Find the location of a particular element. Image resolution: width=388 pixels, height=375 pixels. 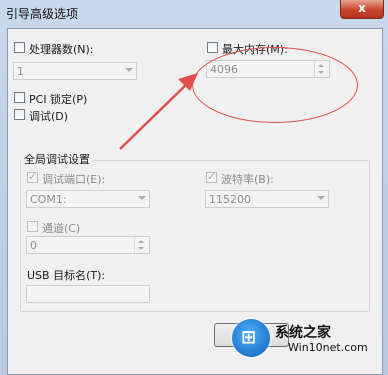

watermark-url: Win10net.com is located at coordinates (328, 347).